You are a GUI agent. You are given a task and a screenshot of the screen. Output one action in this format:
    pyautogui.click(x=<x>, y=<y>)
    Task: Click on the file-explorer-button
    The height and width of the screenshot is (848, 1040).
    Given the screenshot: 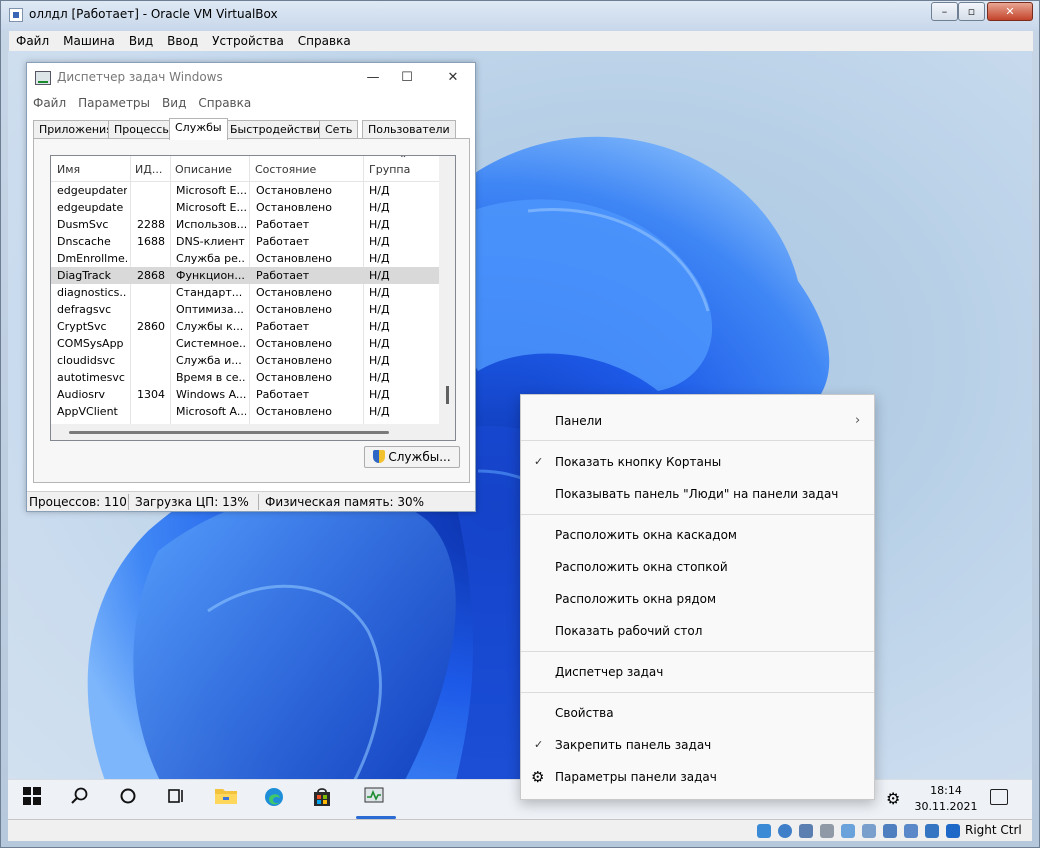 What is the action you would take?
    pyautogui.click(x=226, y=800)
    